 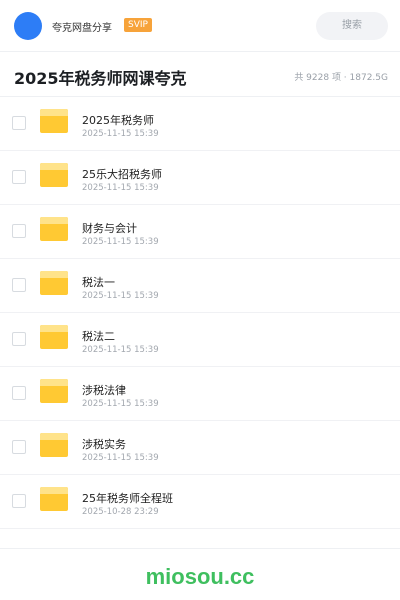 What do you see at coordinates (200, 448) in the screenshot?
I see `list-item: 涉税实务 2025-11-15 15:39` at bounding box center [200, 448].